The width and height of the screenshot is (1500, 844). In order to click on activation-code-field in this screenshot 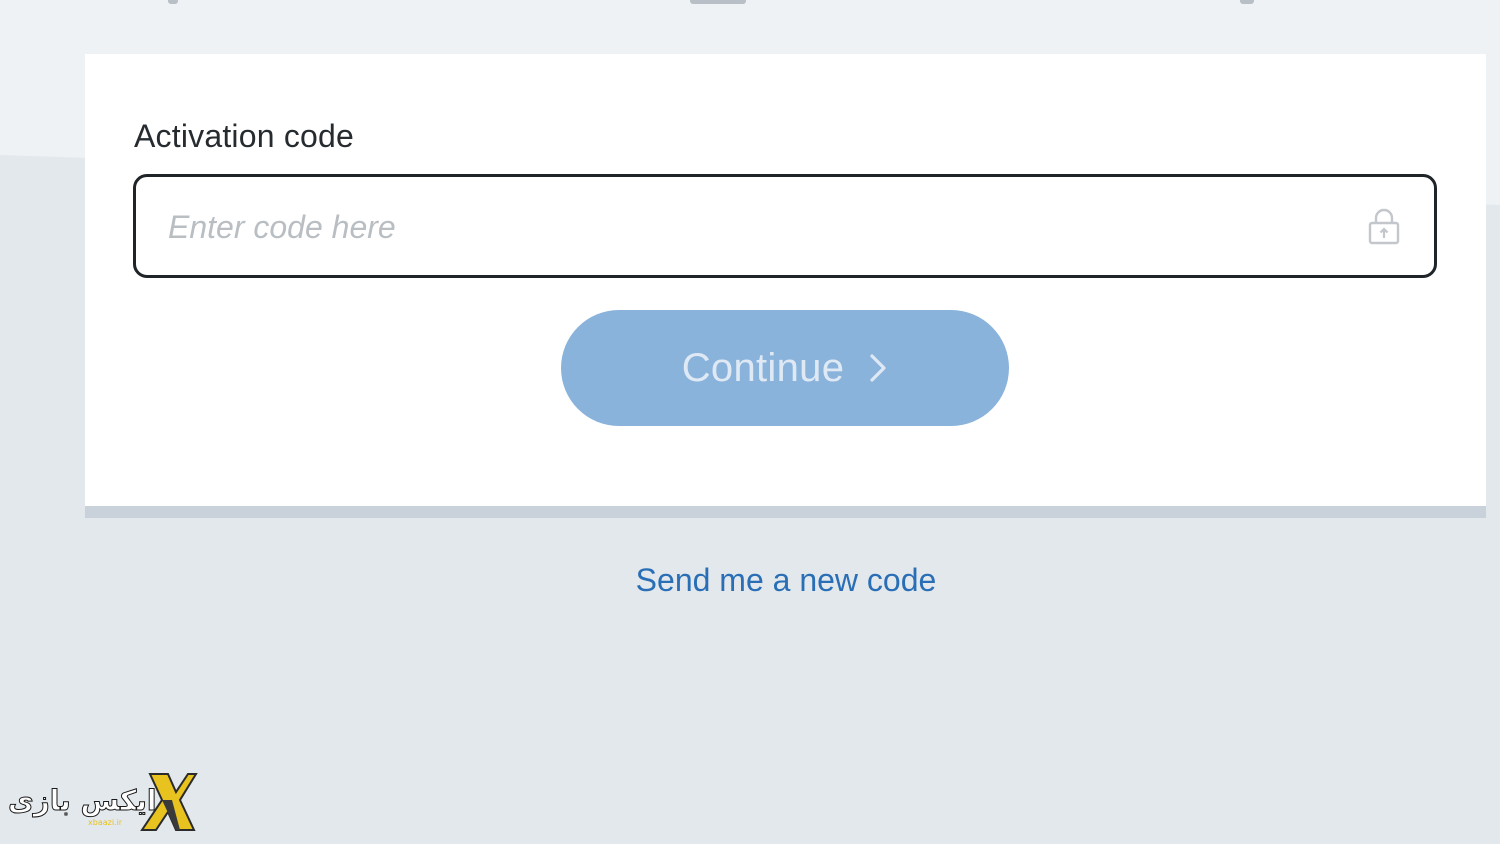, I will do `click(785, 226)`.